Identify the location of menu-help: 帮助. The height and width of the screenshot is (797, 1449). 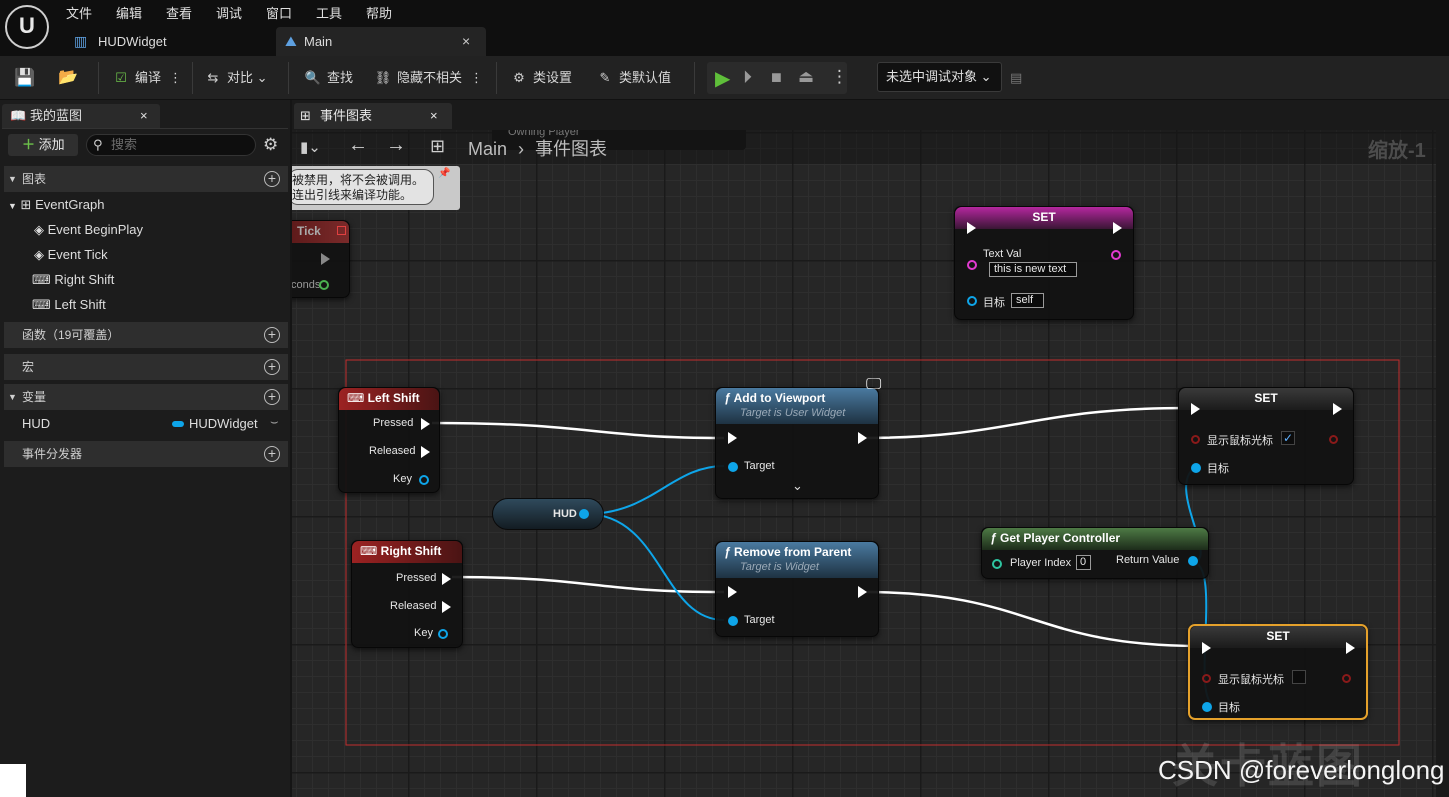
(379, 12).